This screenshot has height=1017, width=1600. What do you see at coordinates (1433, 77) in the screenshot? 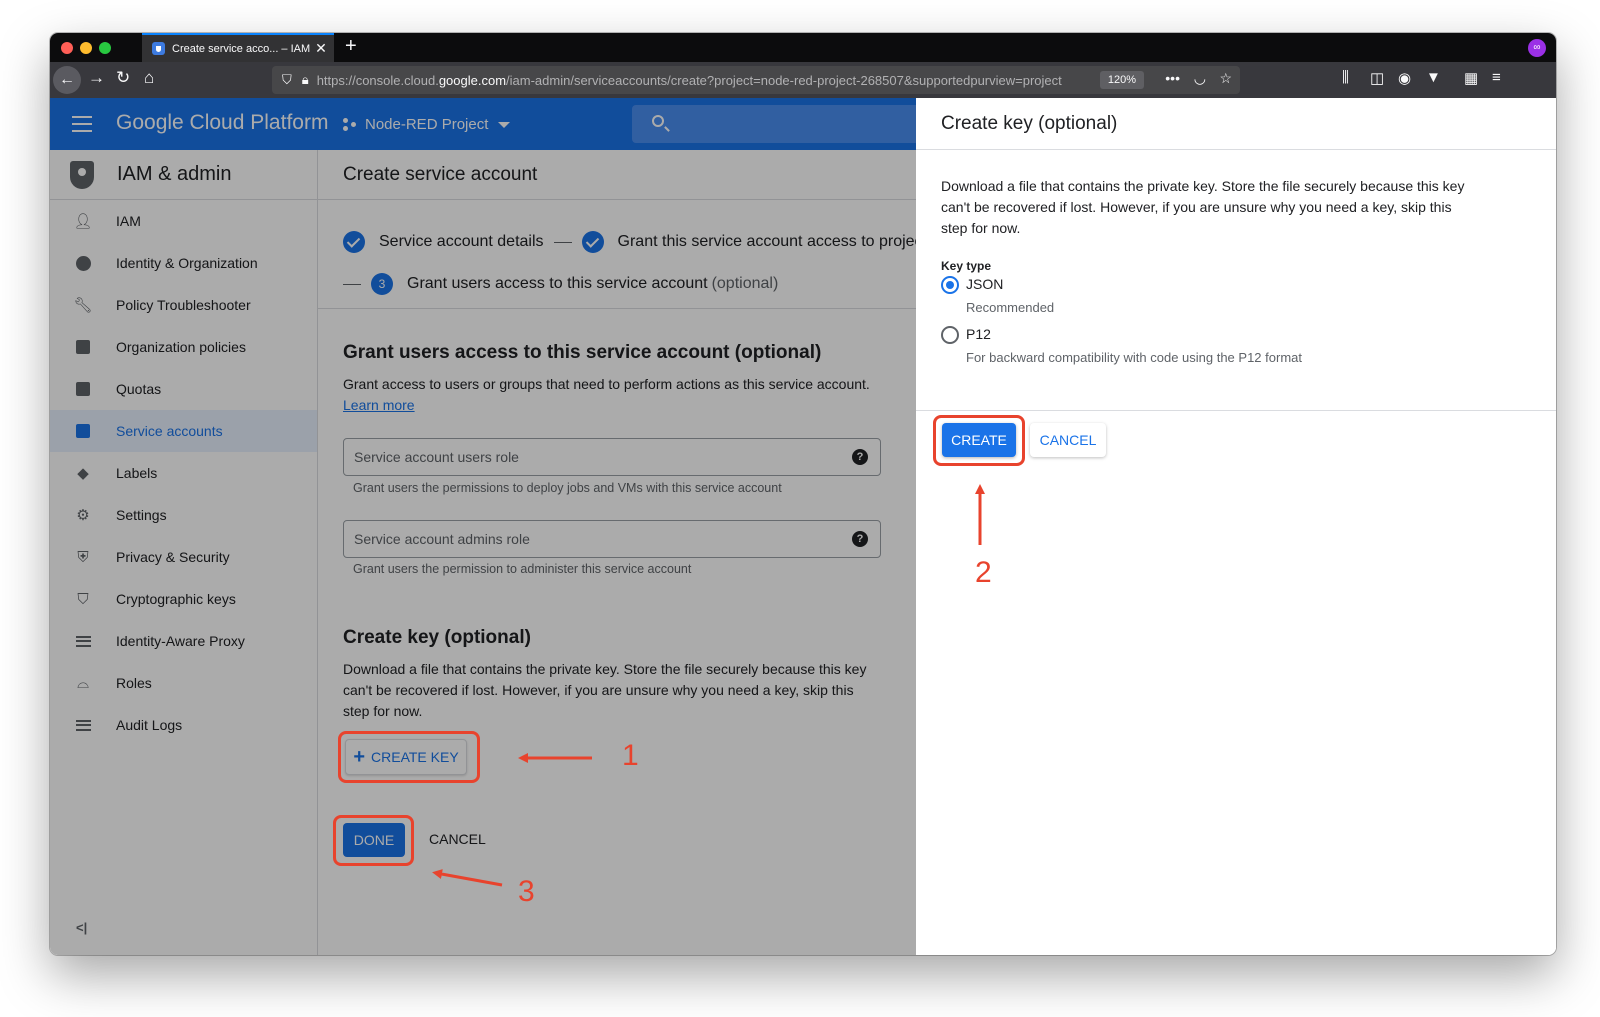
I see `extension-icon: ▼` at bounding box center [1433, 77].